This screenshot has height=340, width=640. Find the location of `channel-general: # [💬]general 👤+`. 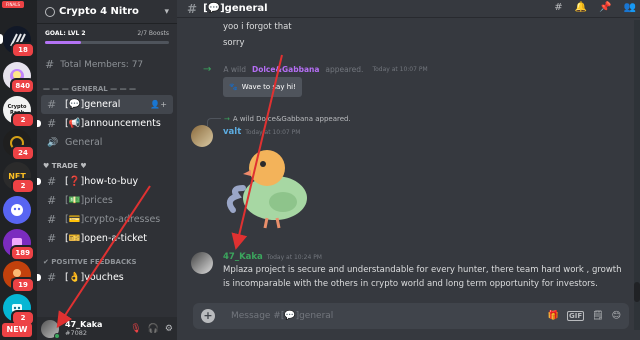

channel-general: # [💬]general 👤+ is located at coordinates (107, 104).